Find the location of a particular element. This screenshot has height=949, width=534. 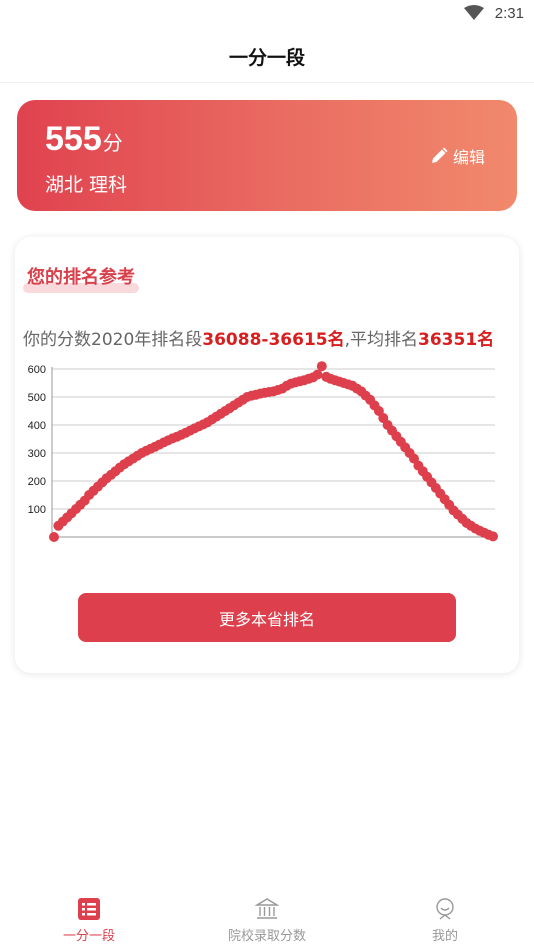

rank-section-title: 您的排名参考 is located at coordinates (81, 278).